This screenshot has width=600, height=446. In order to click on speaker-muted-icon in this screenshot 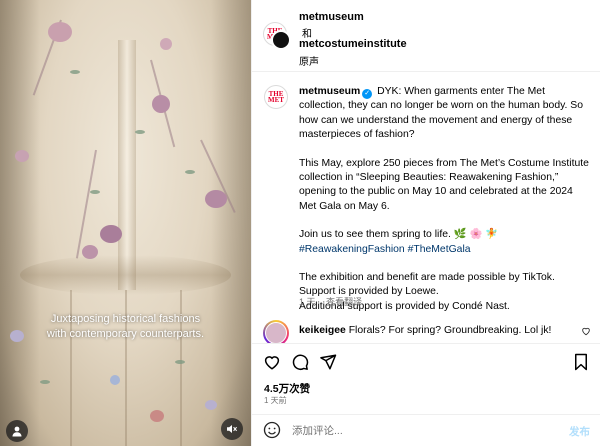, I will do `click(232, 429)`.